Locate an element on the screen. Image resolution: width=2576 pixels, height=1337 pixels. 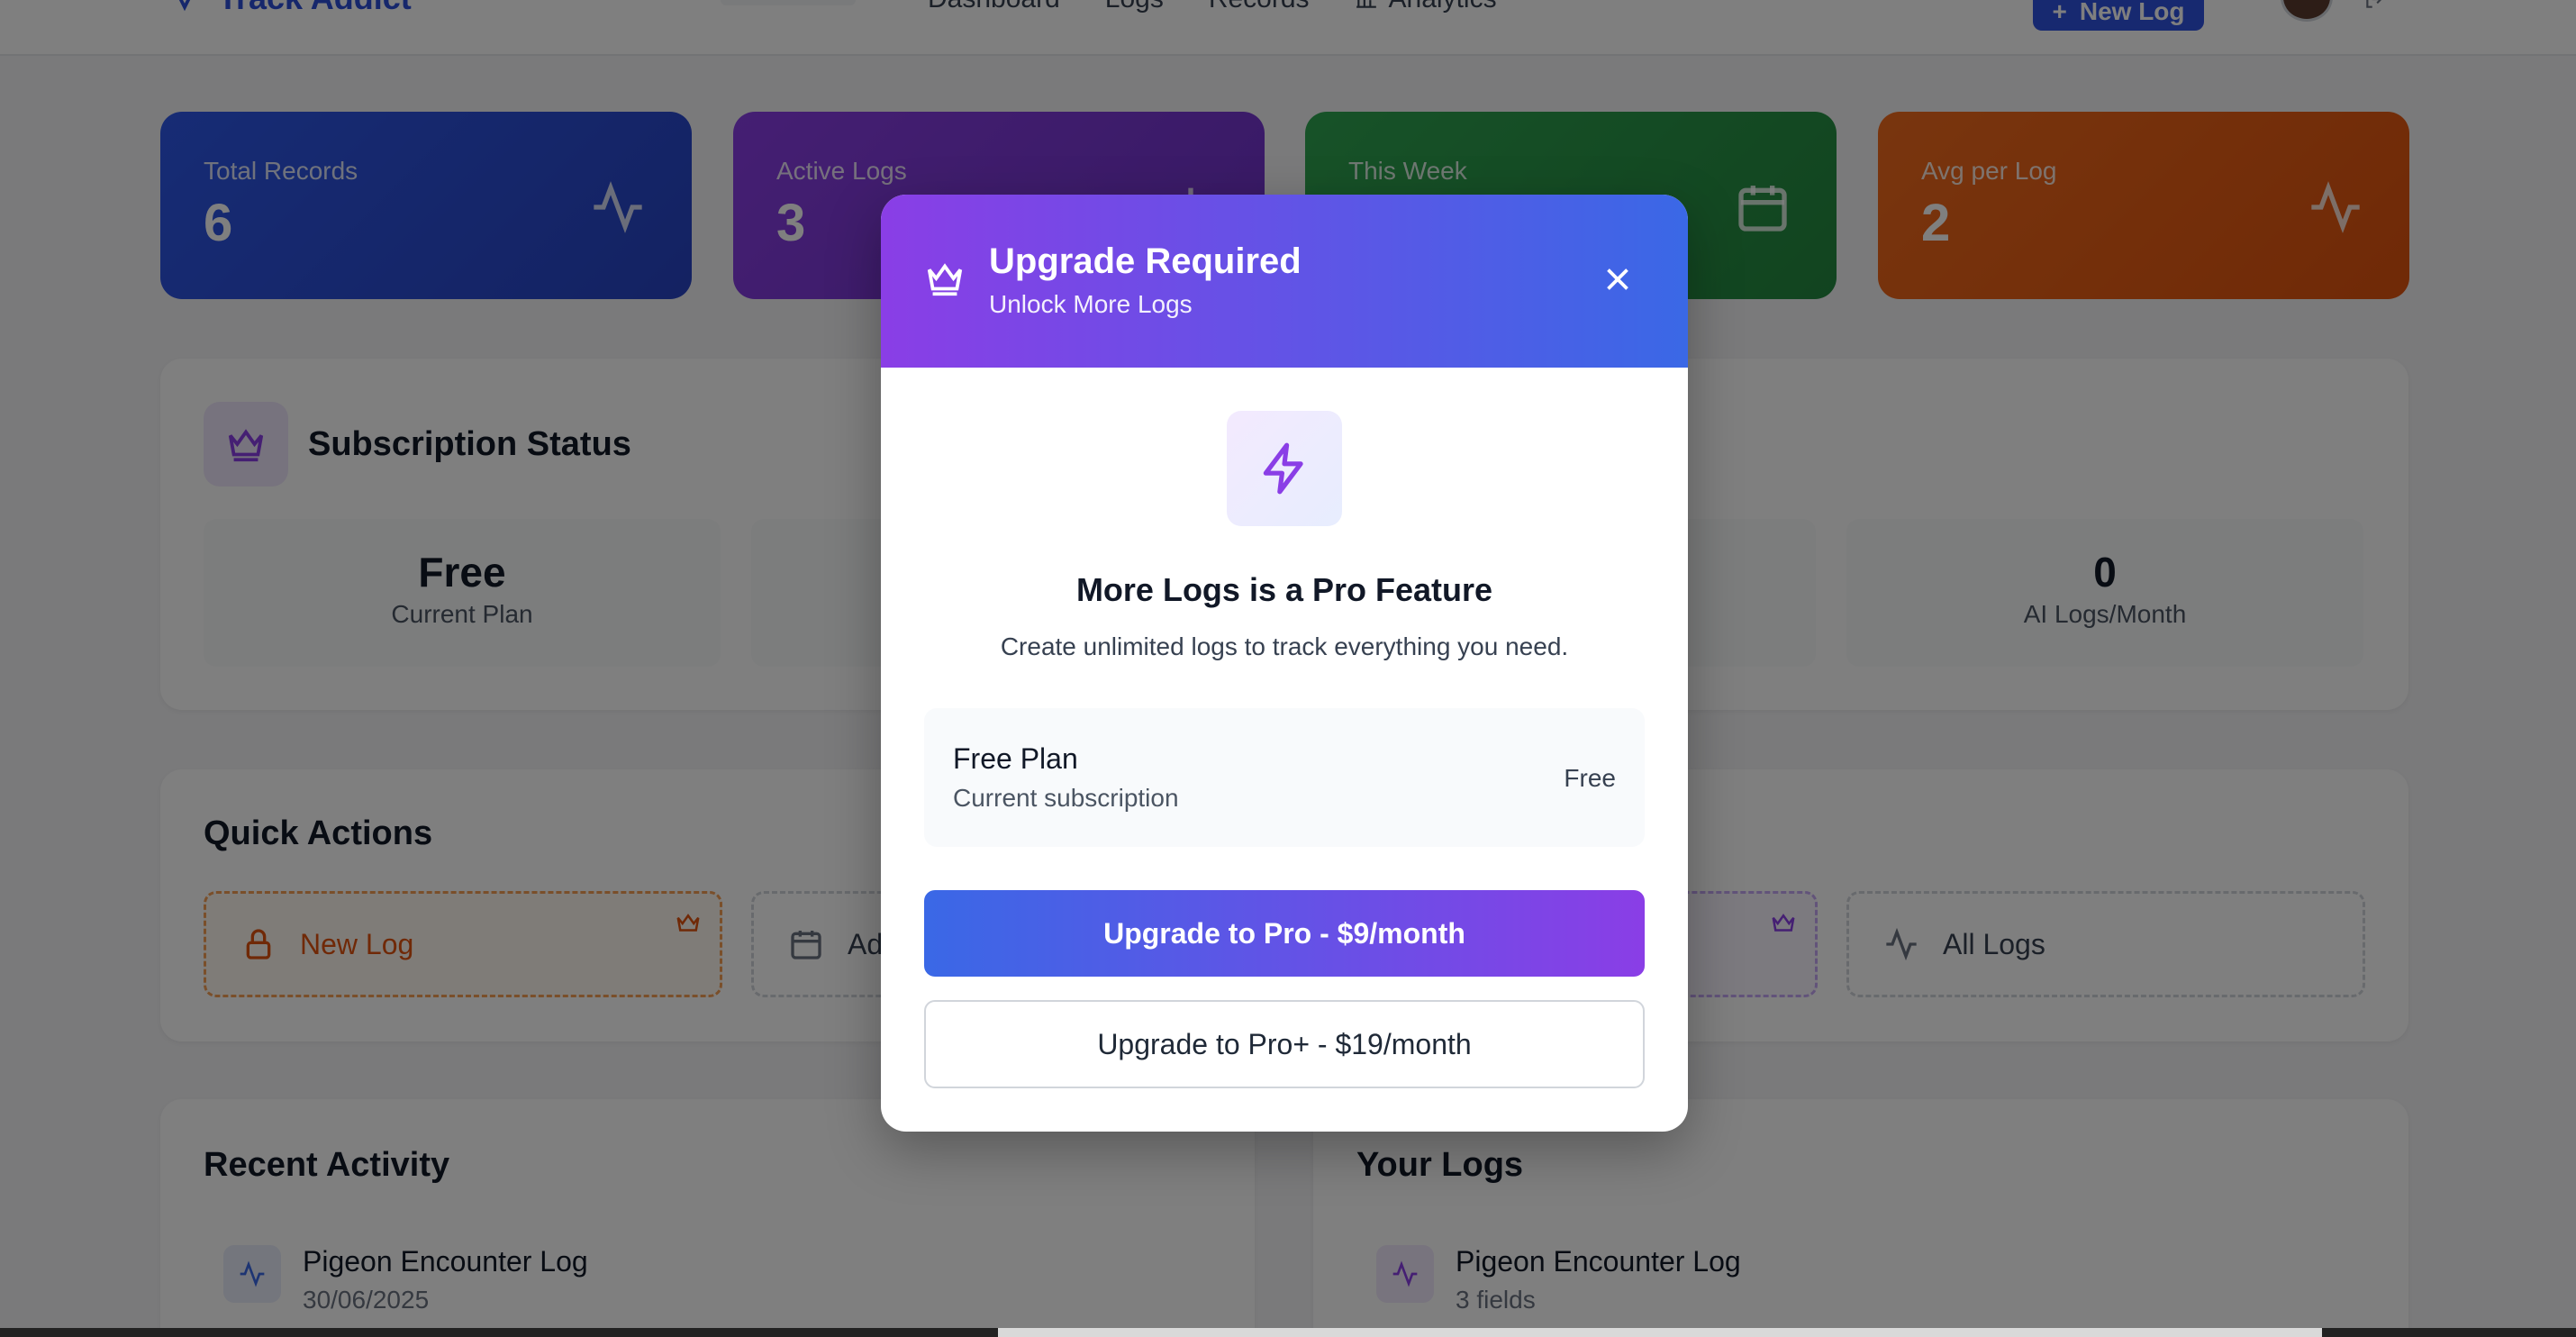
plan-price: Free is located at coordinates (1590, 778).